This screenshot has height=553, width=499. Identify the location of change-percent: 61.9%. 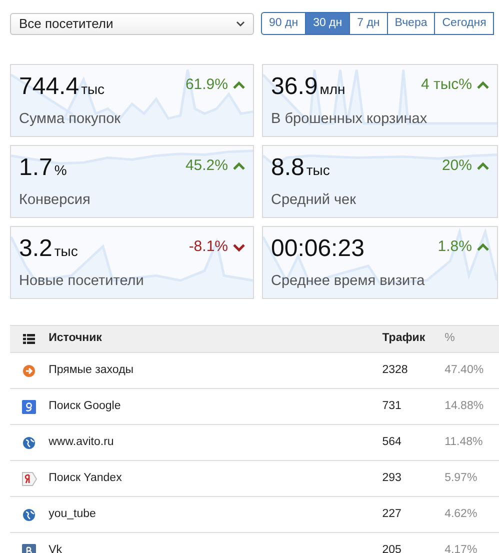
(206, 85).